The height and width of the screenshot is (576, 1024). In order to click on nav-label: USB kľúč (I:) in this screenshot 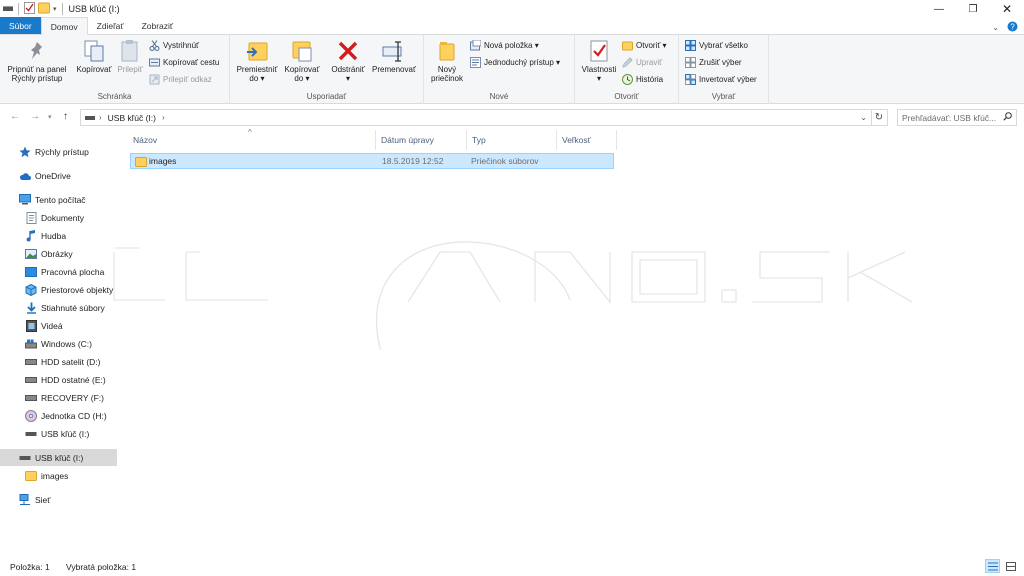, I will do `click(65, 433)`.